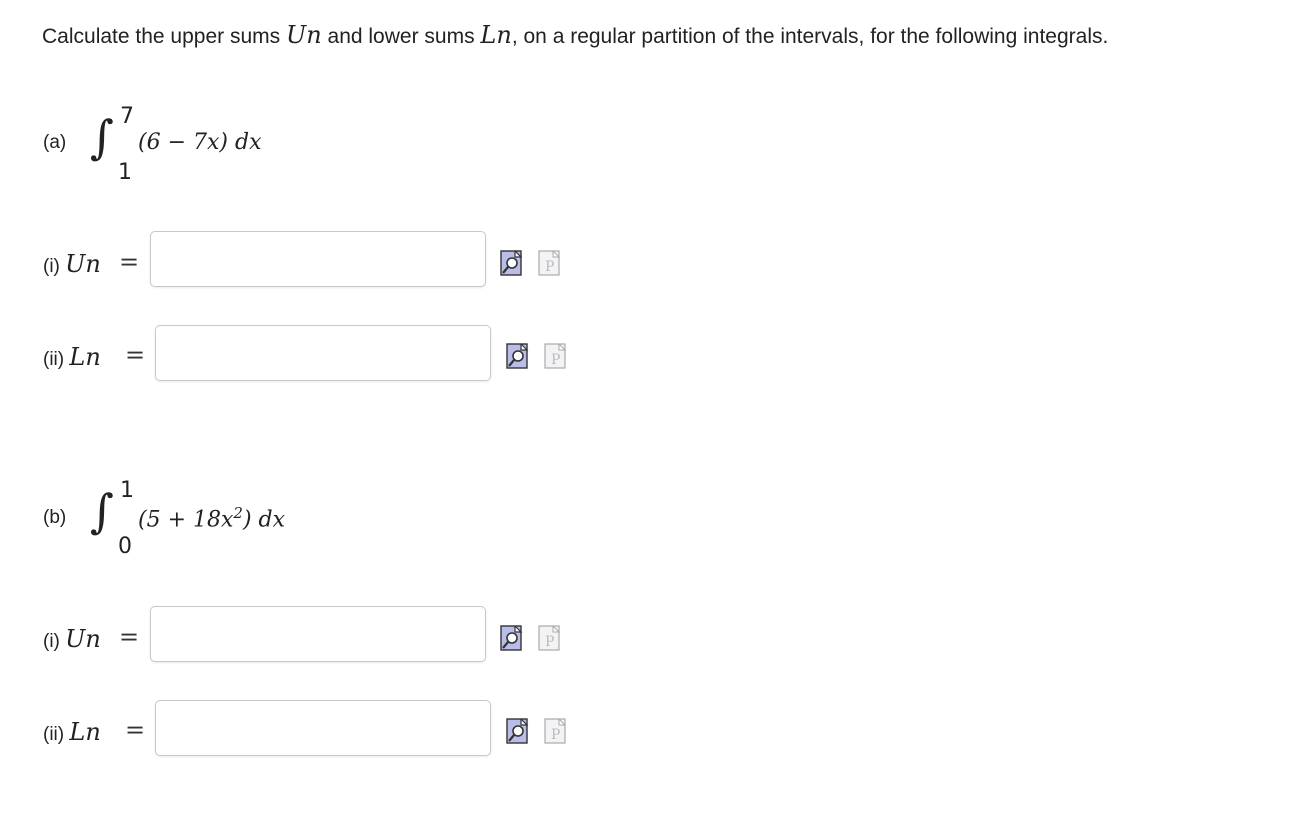 This screenshot has width=1298, height=814. Describe the element at coordinates (186, 520) in the screenshot. I see `integrand-base: (5 + 18x` at that location.